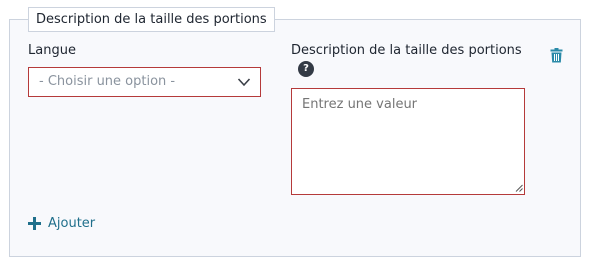  I want to click on add-button: Ajouter, so click(61, 223).